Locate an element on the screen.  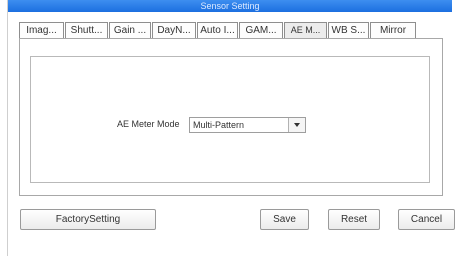
window-title-bar: Sensor Setting is located at coordinates (230, 6).